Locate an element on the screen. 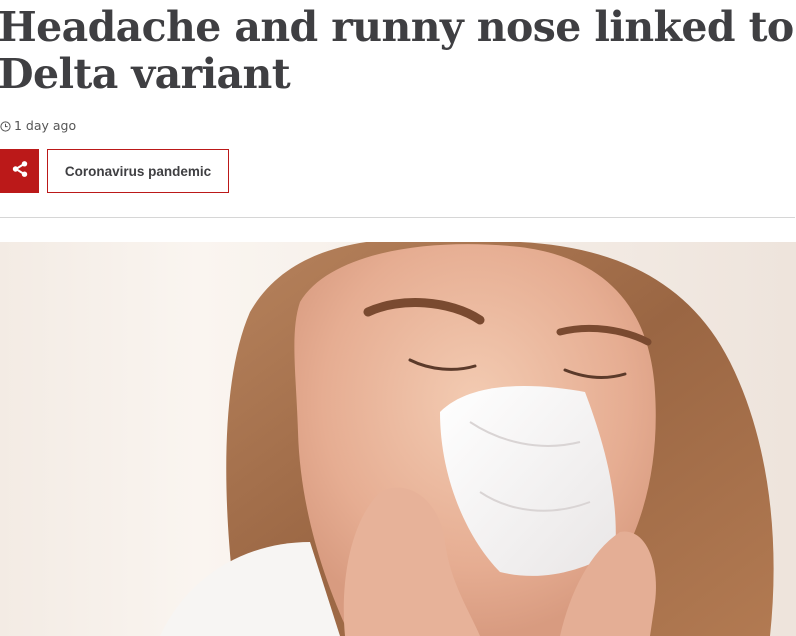 This screenshot has height=636, width=796. divider is located at coordinates (397, 217).